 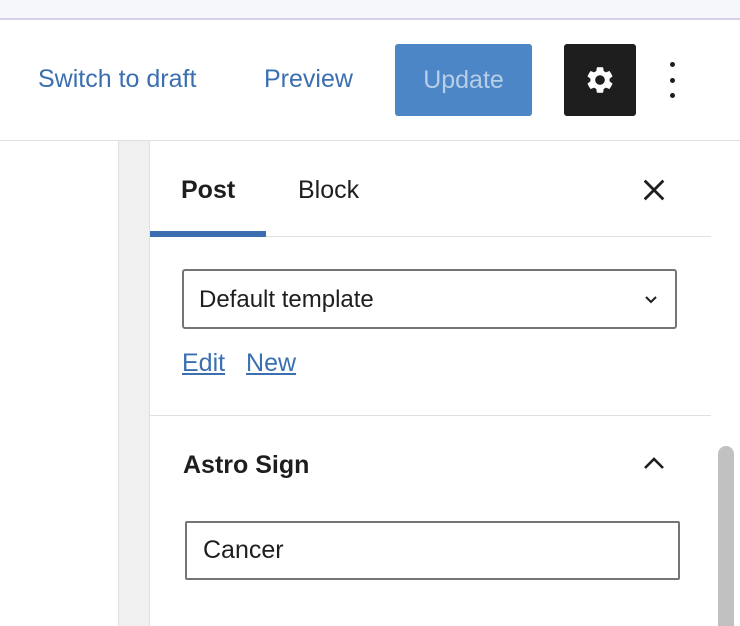 What do you see at coordinates (651, 300) in the screenshot?
I see `chevron-down-icon` at bounding box center [651, 300].